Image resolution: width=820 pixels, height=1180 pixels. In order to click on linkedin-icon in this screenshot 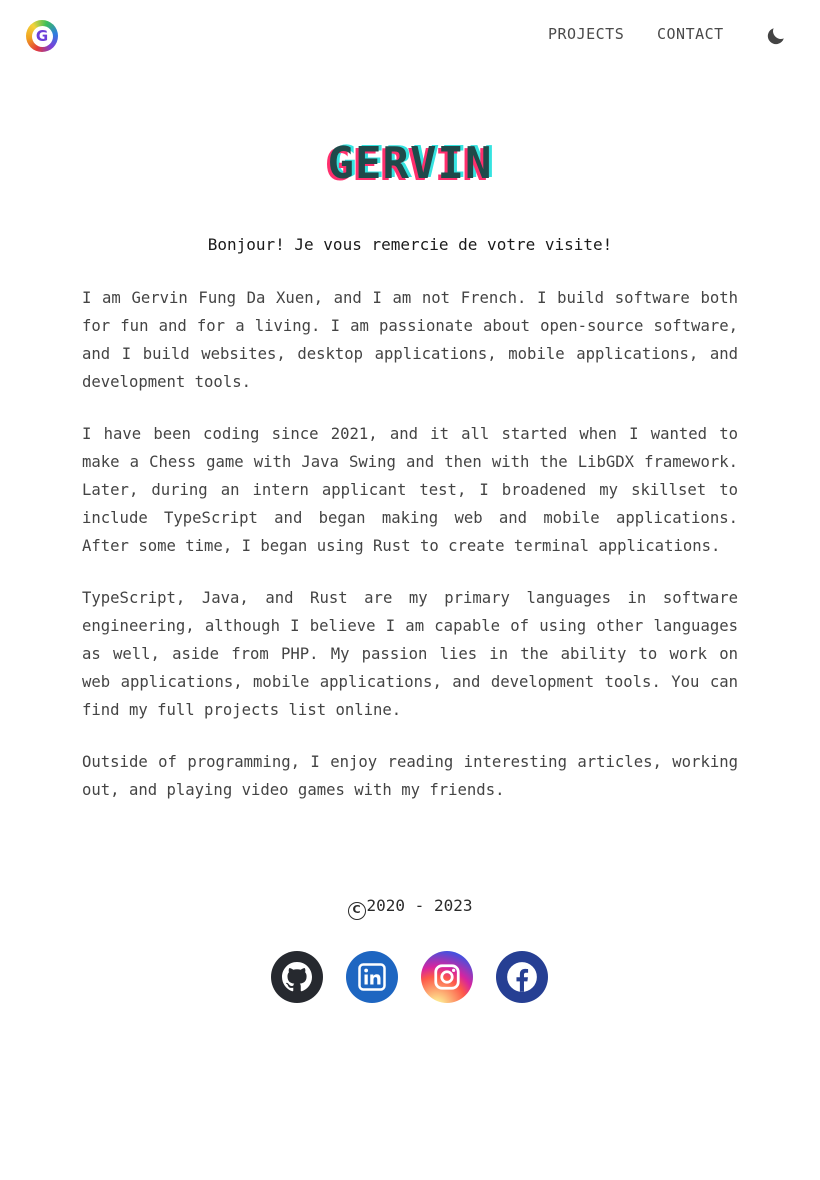, I will do `click(372, 977)`.